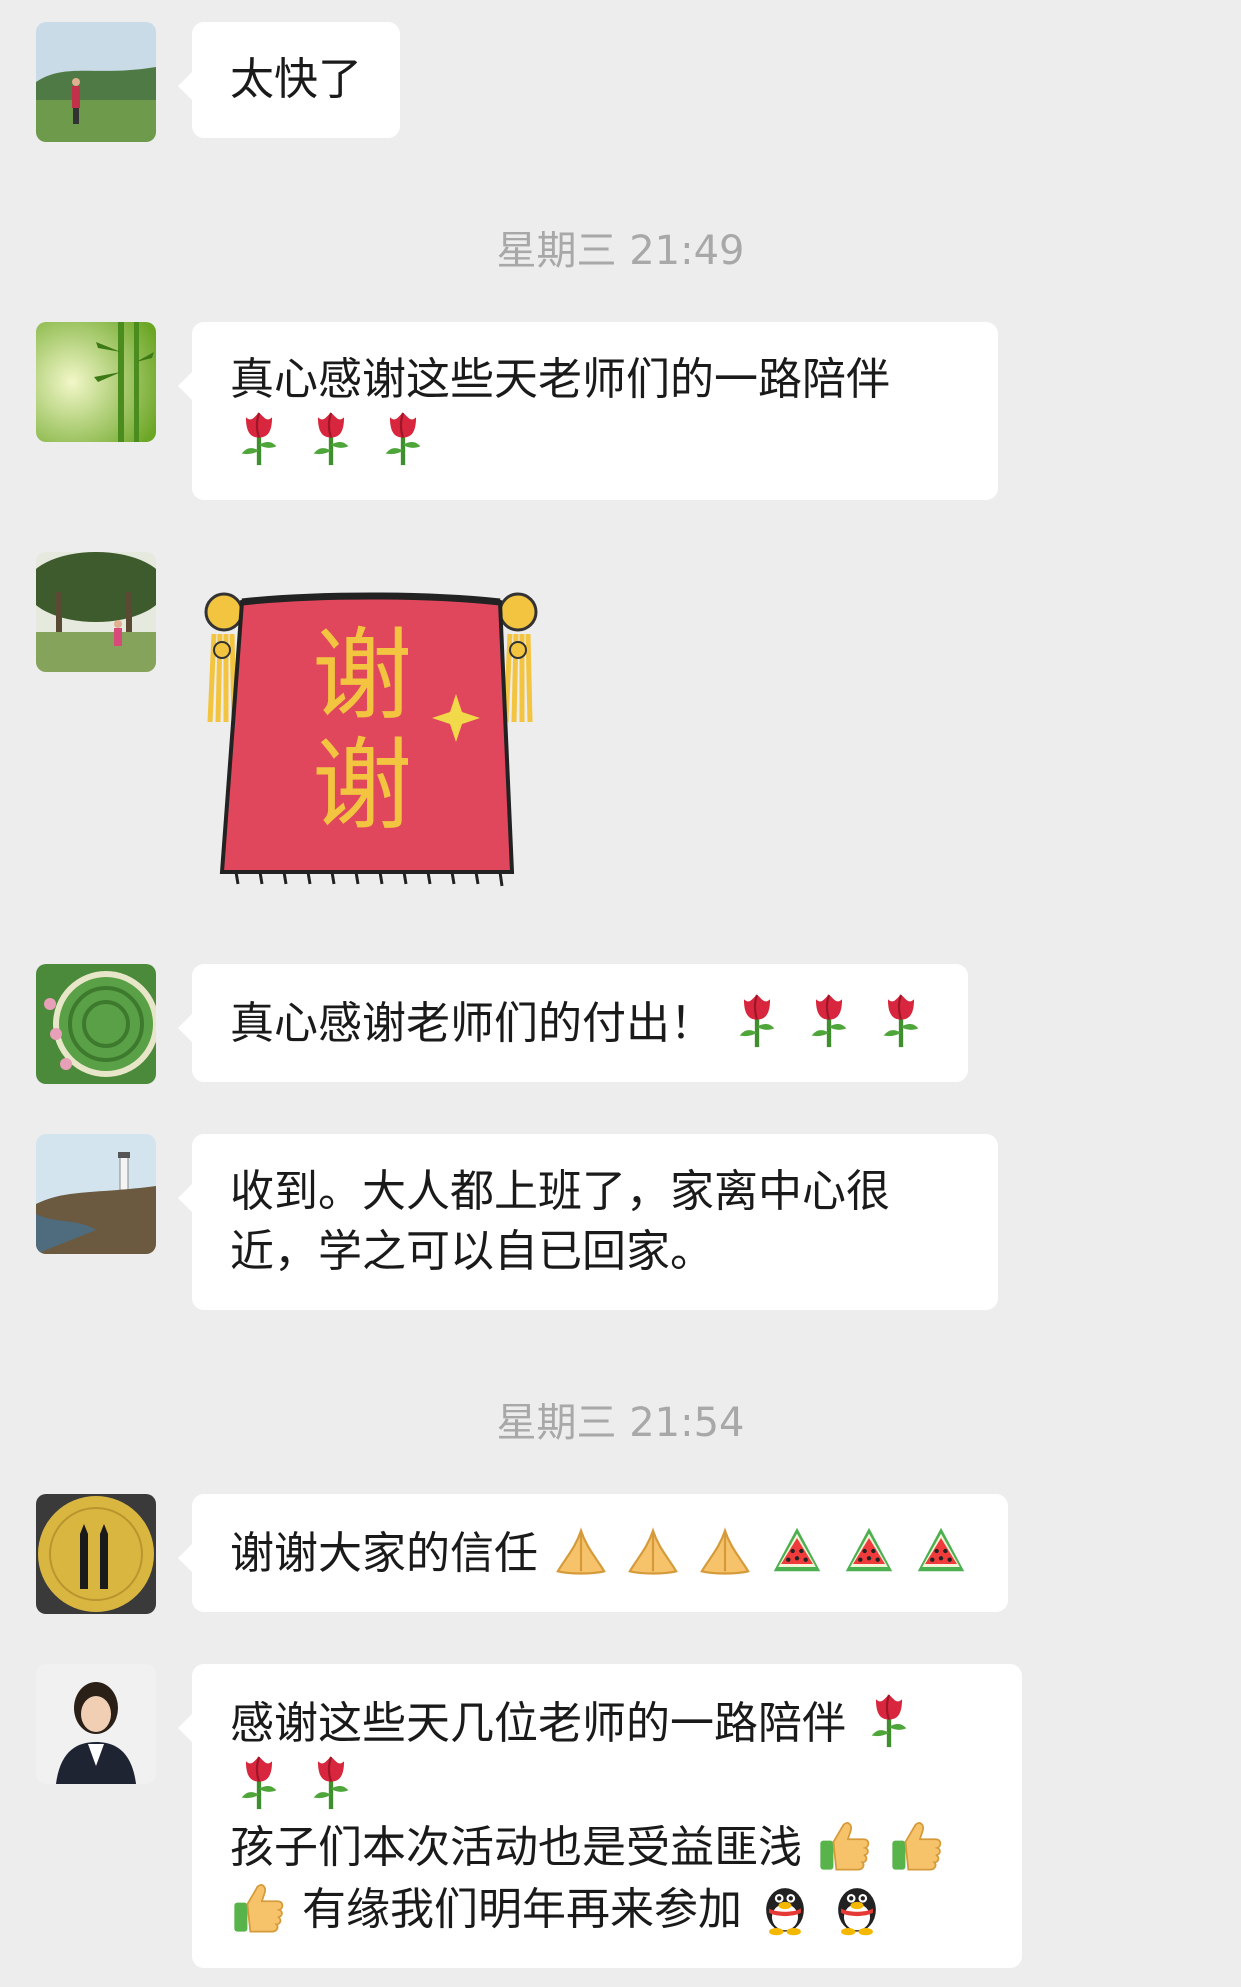 This screenshot has height=1987, width=1241. Describe the element at coordinates (96, 612) in the screenshot. I see `avatar-park` at that location.